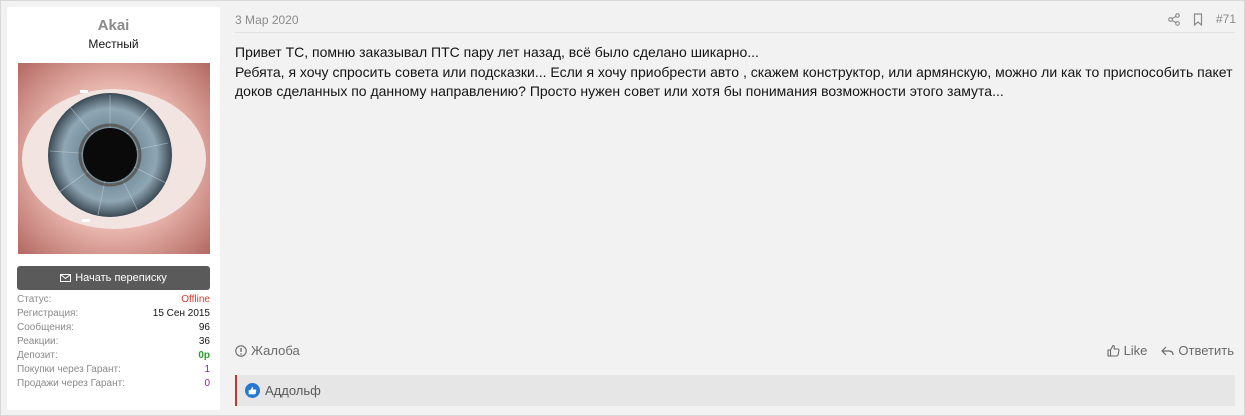 The width and height of the screenshot is (1245, 416). What do you see at coordinates (71, 383) in the screenshot?
I see `stat-label: Продажи через Гарант:` at bounding box center [71, 383].